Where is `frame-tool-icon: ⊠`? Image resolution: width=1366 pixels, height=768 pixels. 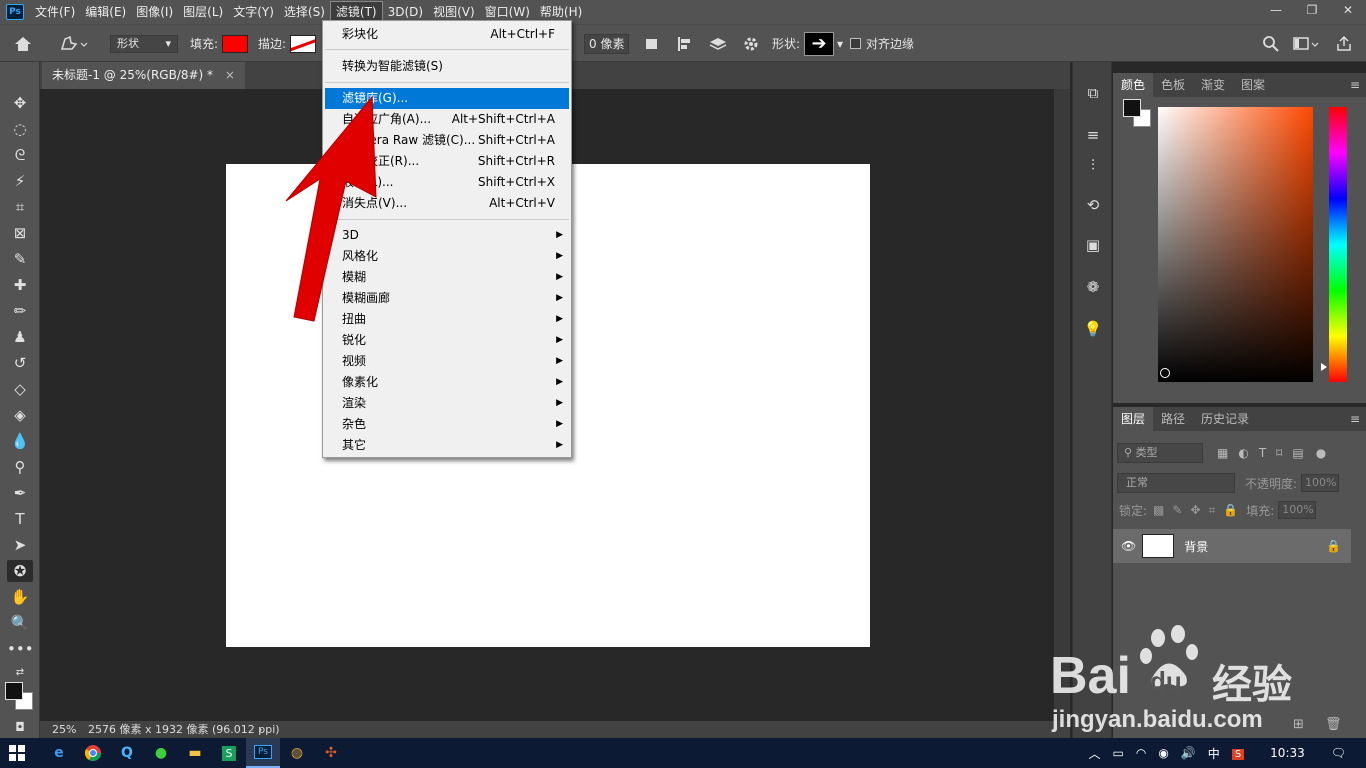
frame-tool-icon: ⊠ is located at coordinates (20, 233).